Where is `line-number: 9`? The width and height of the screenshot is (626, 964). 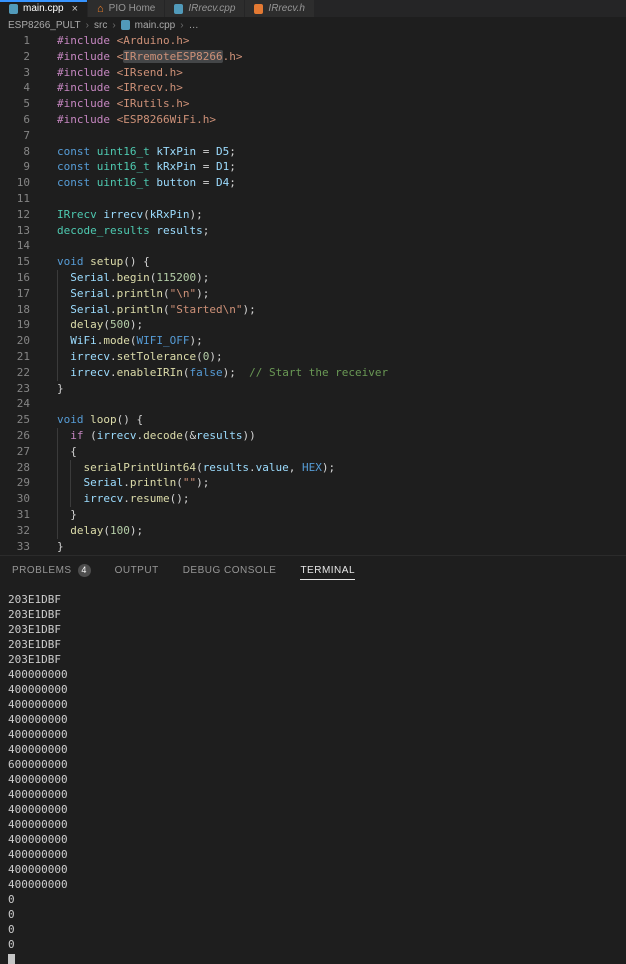 line-number: 9 is located at coordinates (15, 167).